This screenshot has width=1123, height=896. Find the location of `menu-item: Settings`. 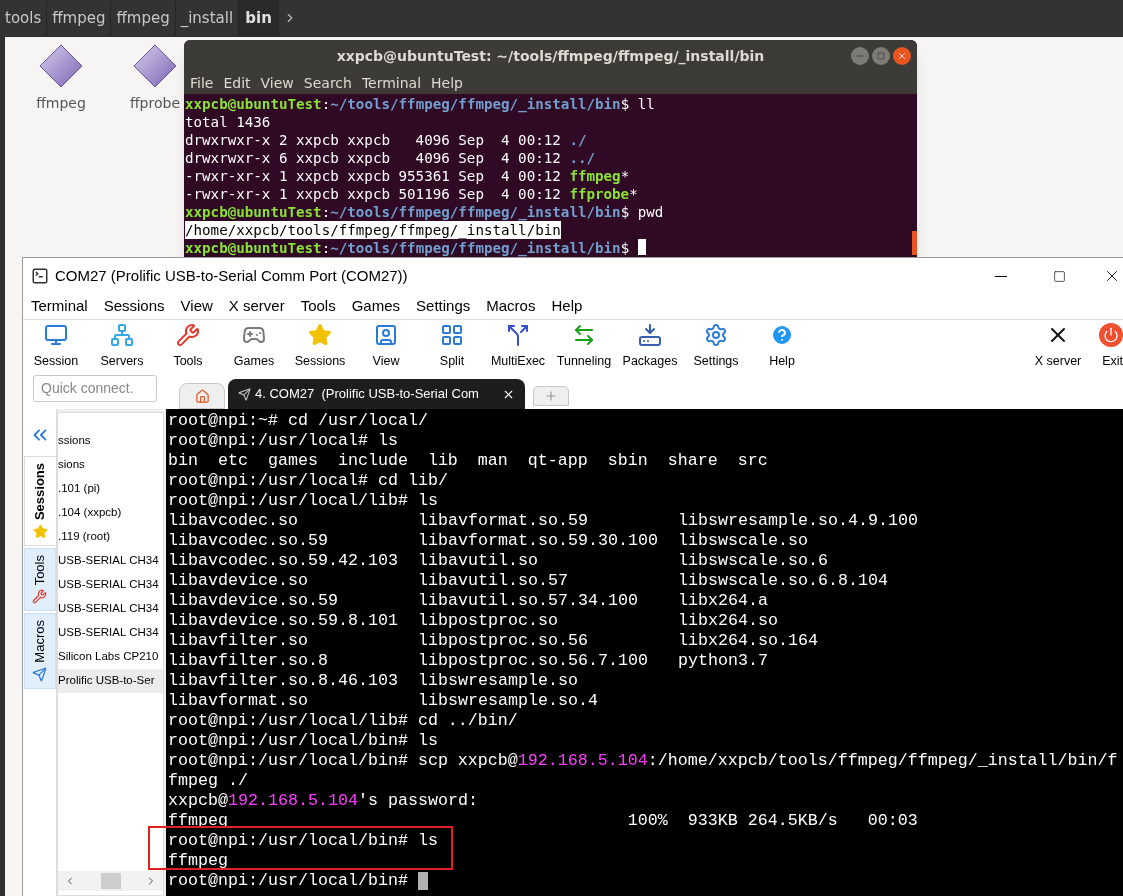

menu-item: Settings is located at coordinates (443, 306).